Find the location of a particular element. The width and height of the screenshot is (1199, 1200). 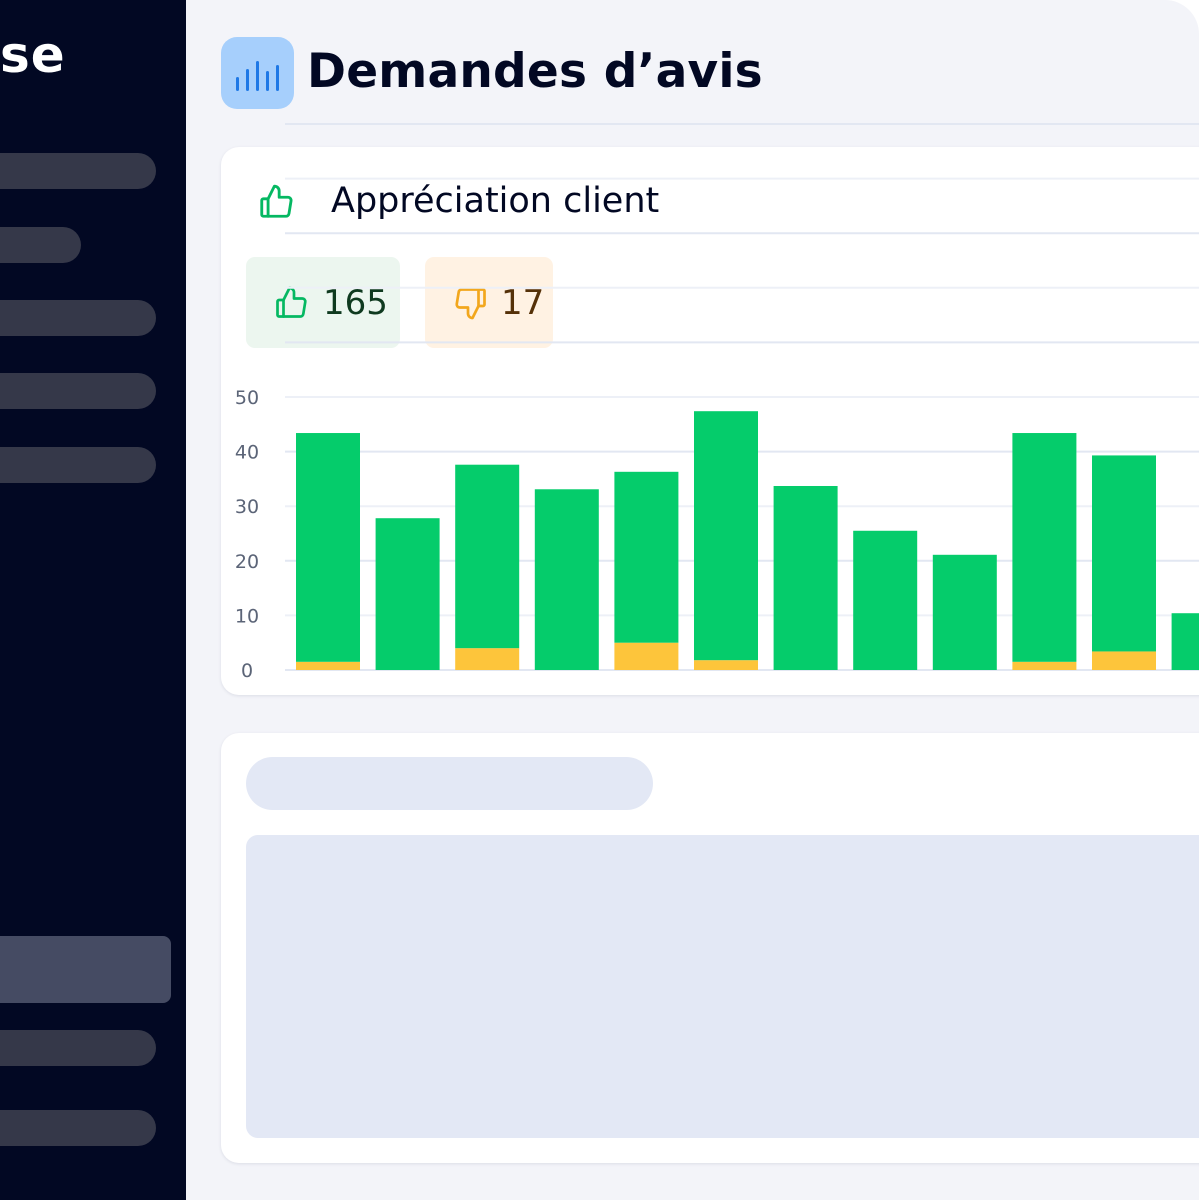

y-tick-label: 10 is located at coordinates (247, 616).